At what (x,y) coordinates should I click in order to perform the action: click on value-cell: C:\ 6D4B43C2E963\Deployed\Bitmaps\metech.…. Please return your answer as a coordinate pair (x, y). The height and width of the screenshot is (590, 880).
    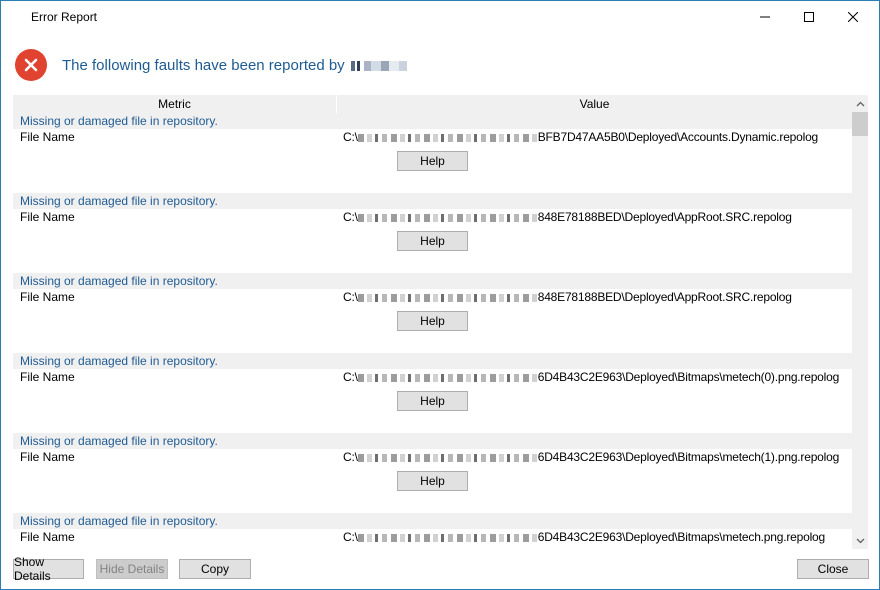
    Looking at the image, I should click on (594, 537).